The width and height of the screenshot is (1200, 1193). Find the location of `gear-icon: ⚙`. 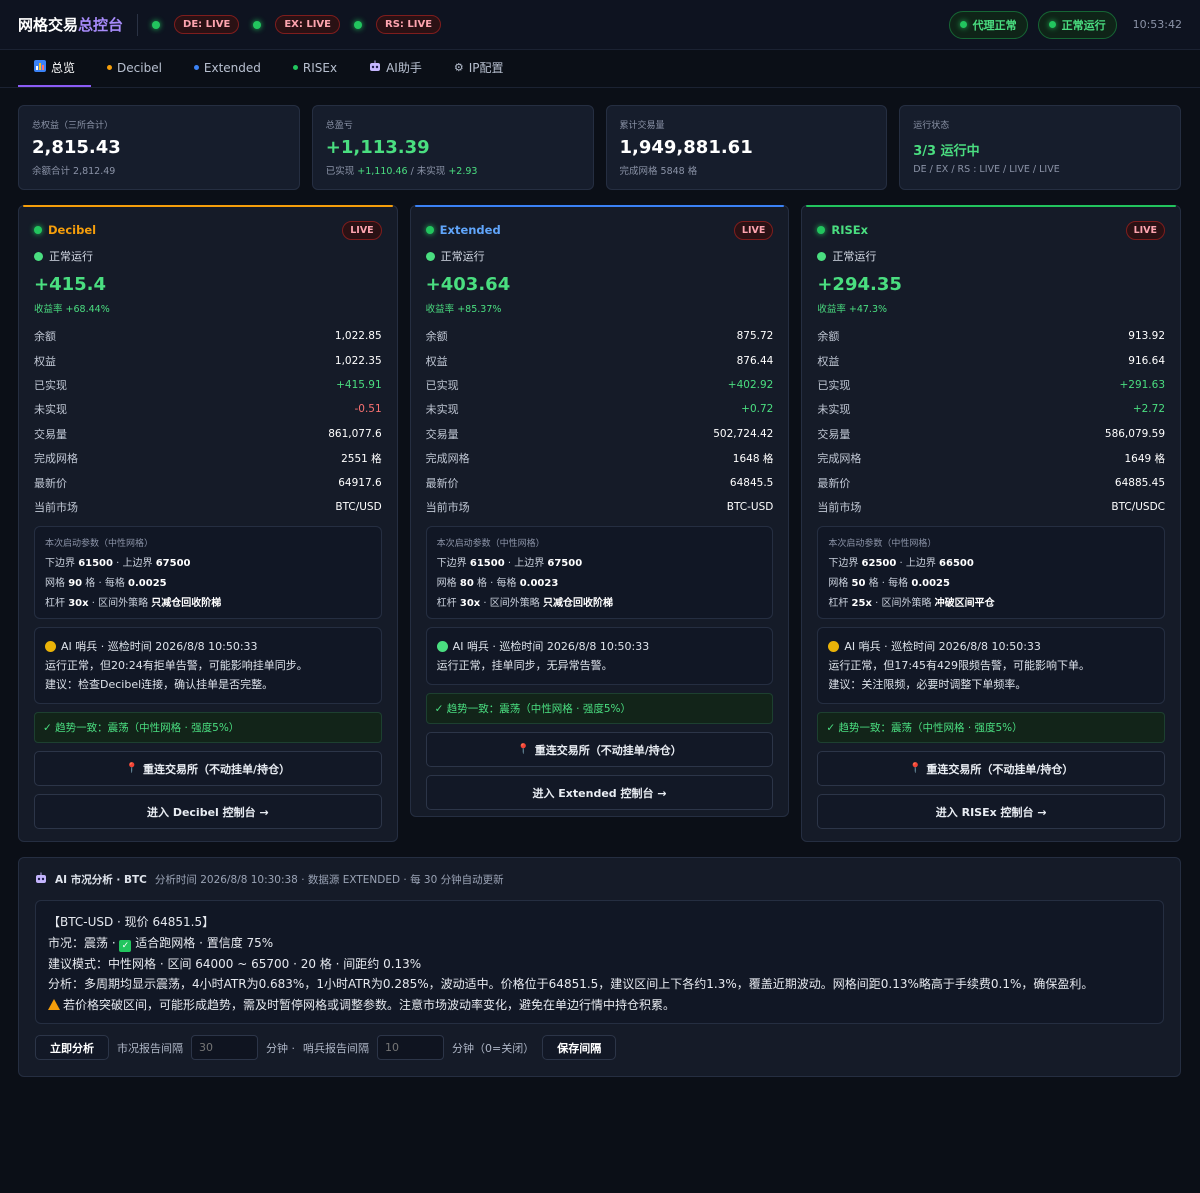

gear-icon: ⚙ is located at coordinates (458, 67).